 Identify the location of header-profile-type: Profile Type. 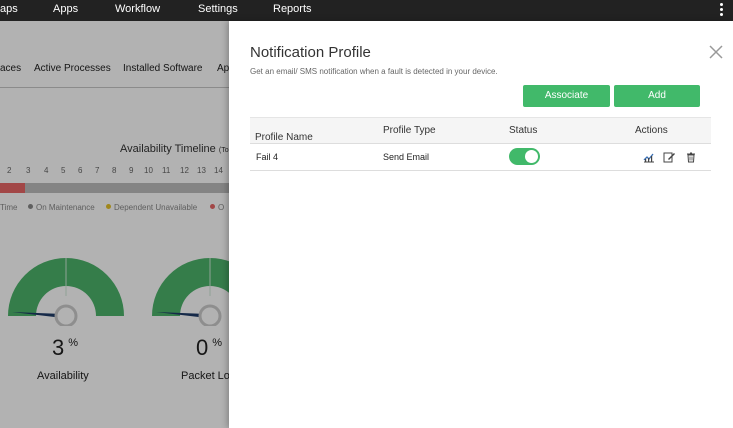
(409, 130).